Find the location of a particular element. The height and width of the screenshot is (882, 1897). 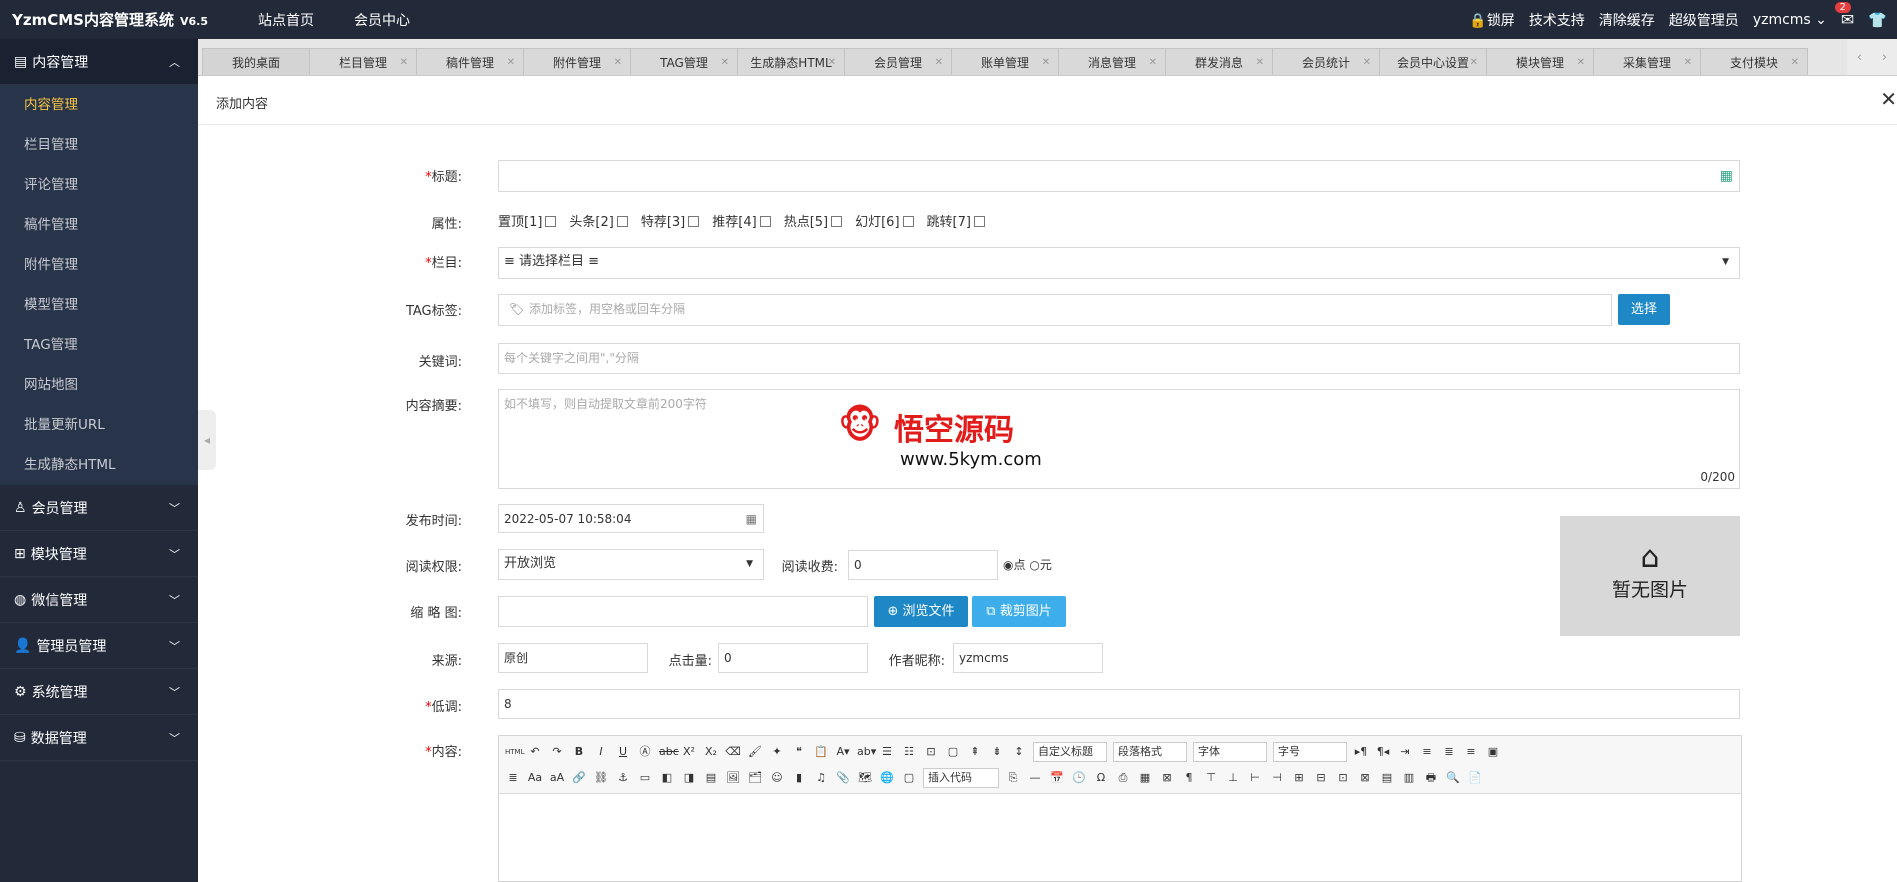

select-all-icon: ⊡ is located at coordinates (931, 752).